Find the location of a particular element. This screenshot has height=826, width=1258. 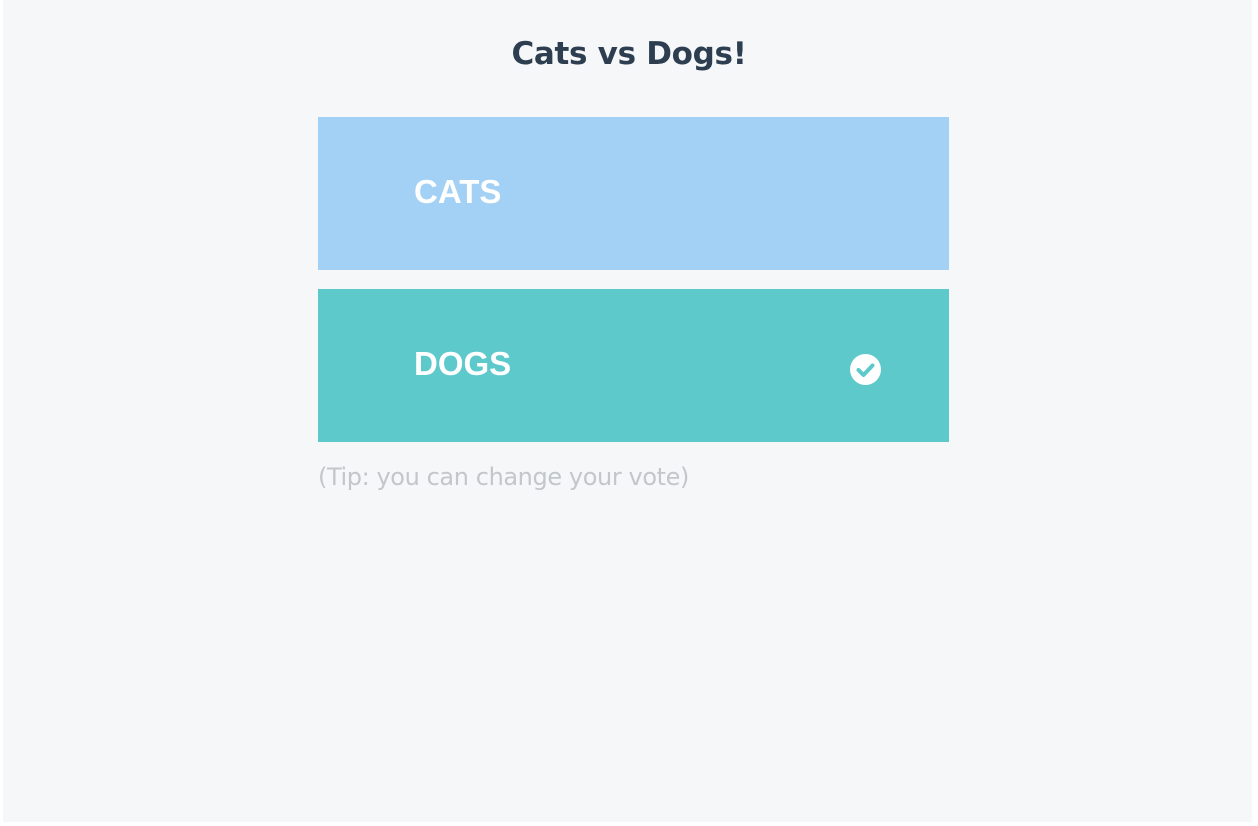

vote-option-dogs: DOGS is located at coordinates (633, 365).